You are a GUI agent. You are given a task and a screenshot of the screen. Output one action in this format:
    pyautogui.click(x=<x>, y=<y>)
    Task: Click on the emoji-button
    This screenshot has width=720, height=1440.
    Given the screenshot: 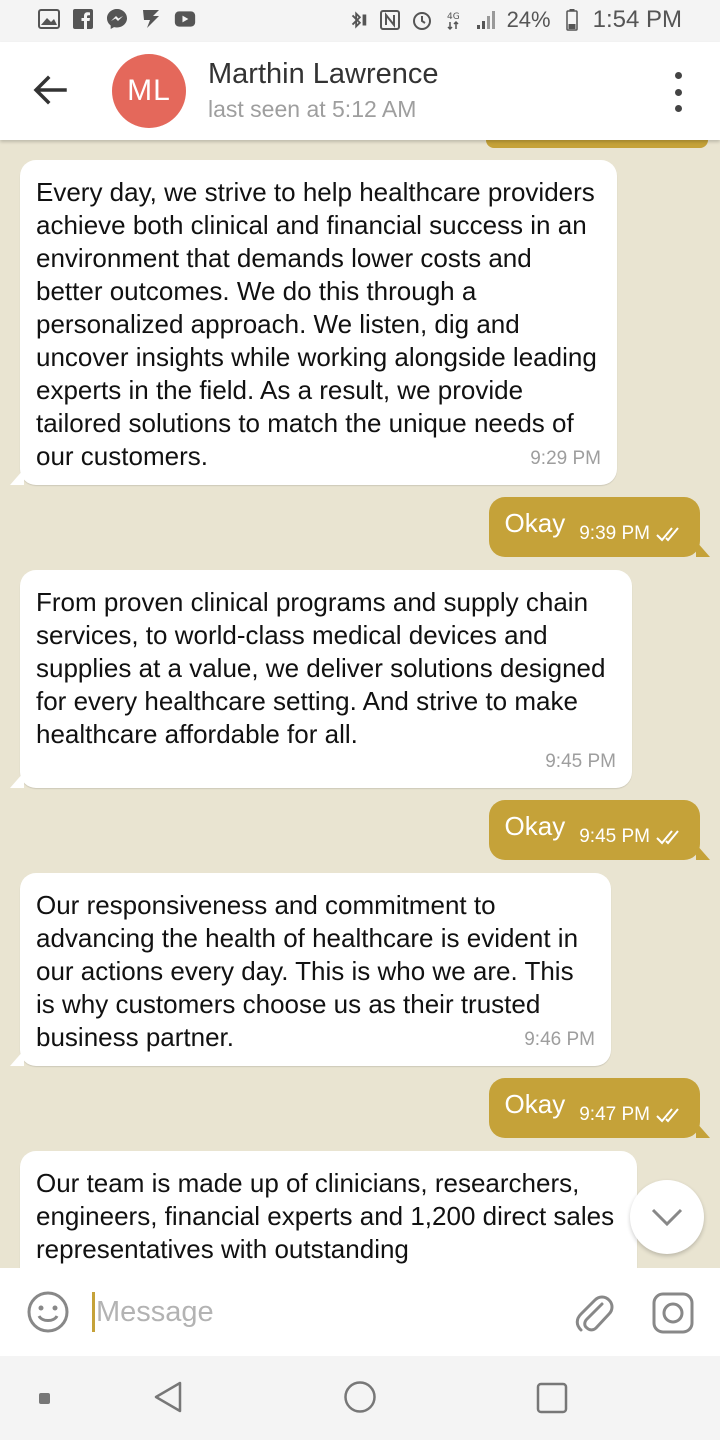 What is the action you would take?
    pyautogui.click(x=48, y=1314)
    